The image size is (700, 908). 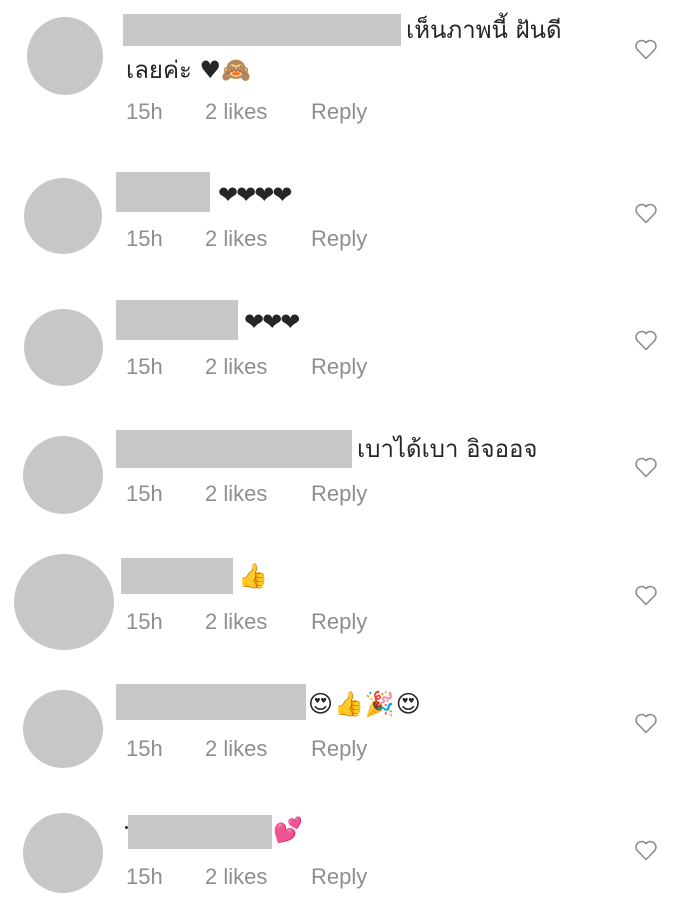 What do you see at coordinates (188, 70) in the screenshot?
I see `comment-text-continued: เลยค่ะ ♥🙈` at bounding box center [188, 70].